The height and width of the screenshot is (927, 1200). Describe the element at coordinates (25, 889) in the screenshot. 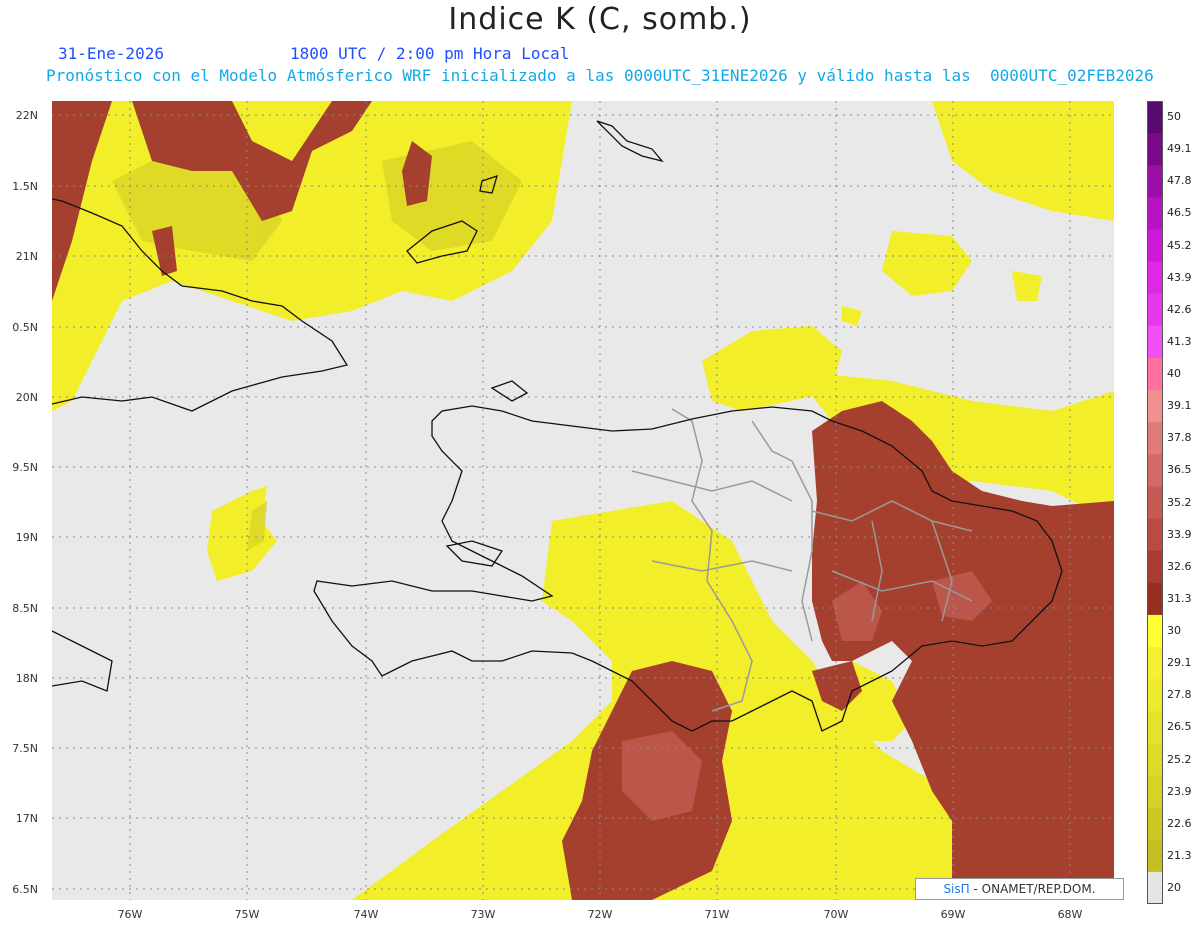

I see `lat-label: 6.5N` at that location.